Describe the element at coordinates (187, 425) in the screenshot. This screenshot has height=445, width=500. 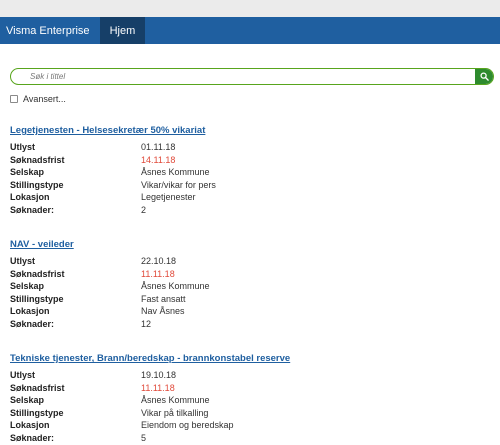
I see `field-value: Eiendom og beredskap` at that location.